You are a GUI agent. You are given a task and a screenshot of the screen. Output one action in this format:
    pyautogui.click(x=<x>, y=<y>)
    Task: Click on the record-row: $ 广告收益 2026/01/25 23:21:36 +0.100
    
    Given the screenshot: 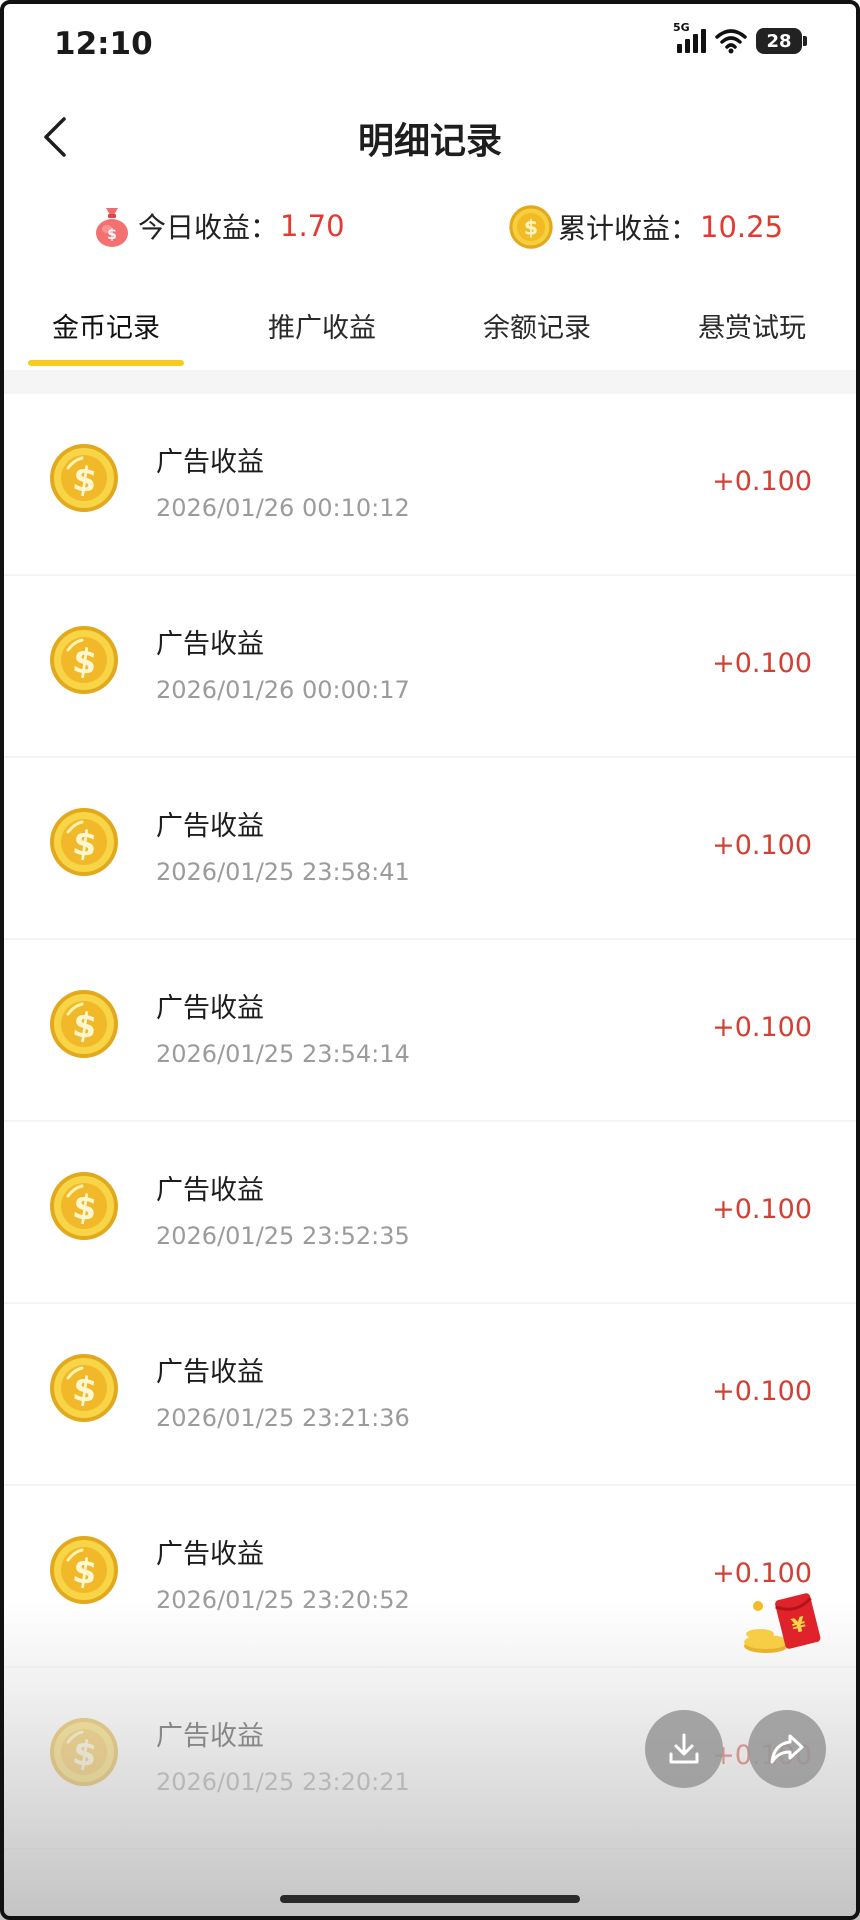 What is the action you would take?
    pyautogui.click(x=430, y=1395)
    